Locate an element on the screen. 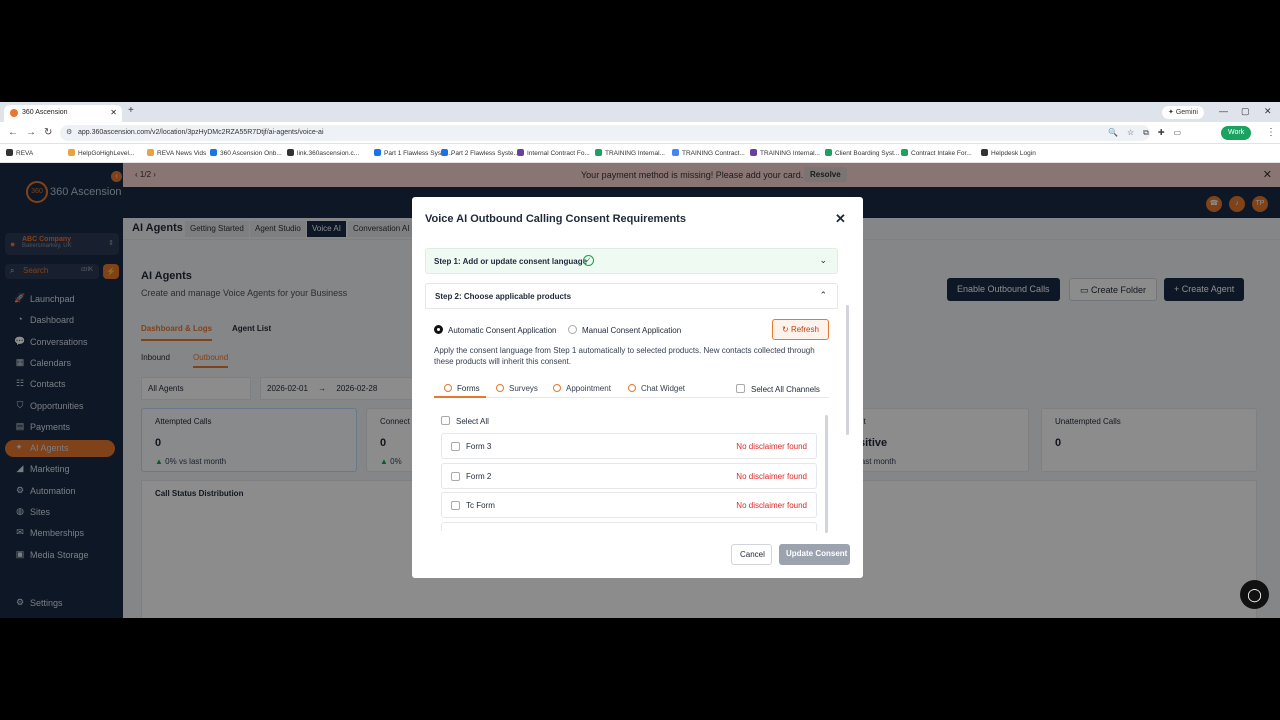  menu-icon: ⋮ is located at coordinates (1271, 132).